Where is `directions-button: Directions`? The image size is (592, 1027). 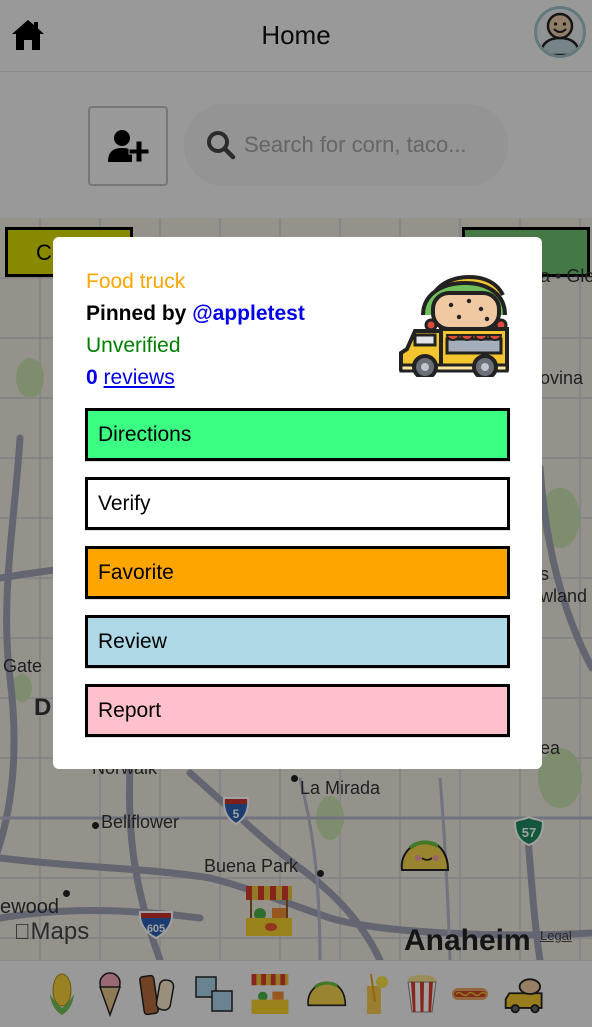
directions-button: Directions is located at coordinates (297, 434).